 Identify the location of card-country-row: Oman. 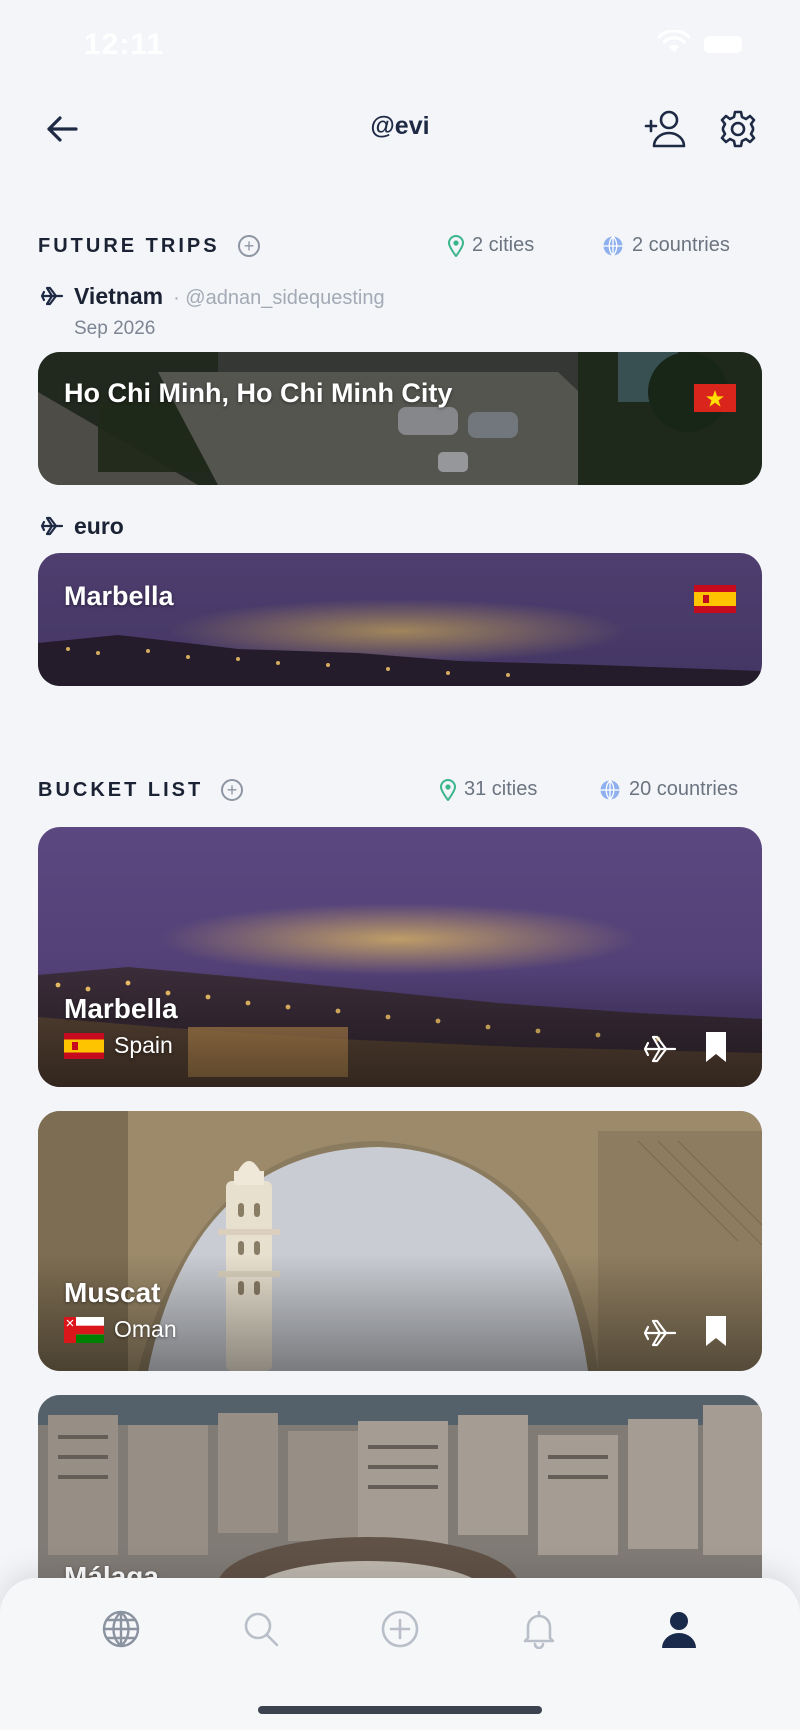
(120, 1329).